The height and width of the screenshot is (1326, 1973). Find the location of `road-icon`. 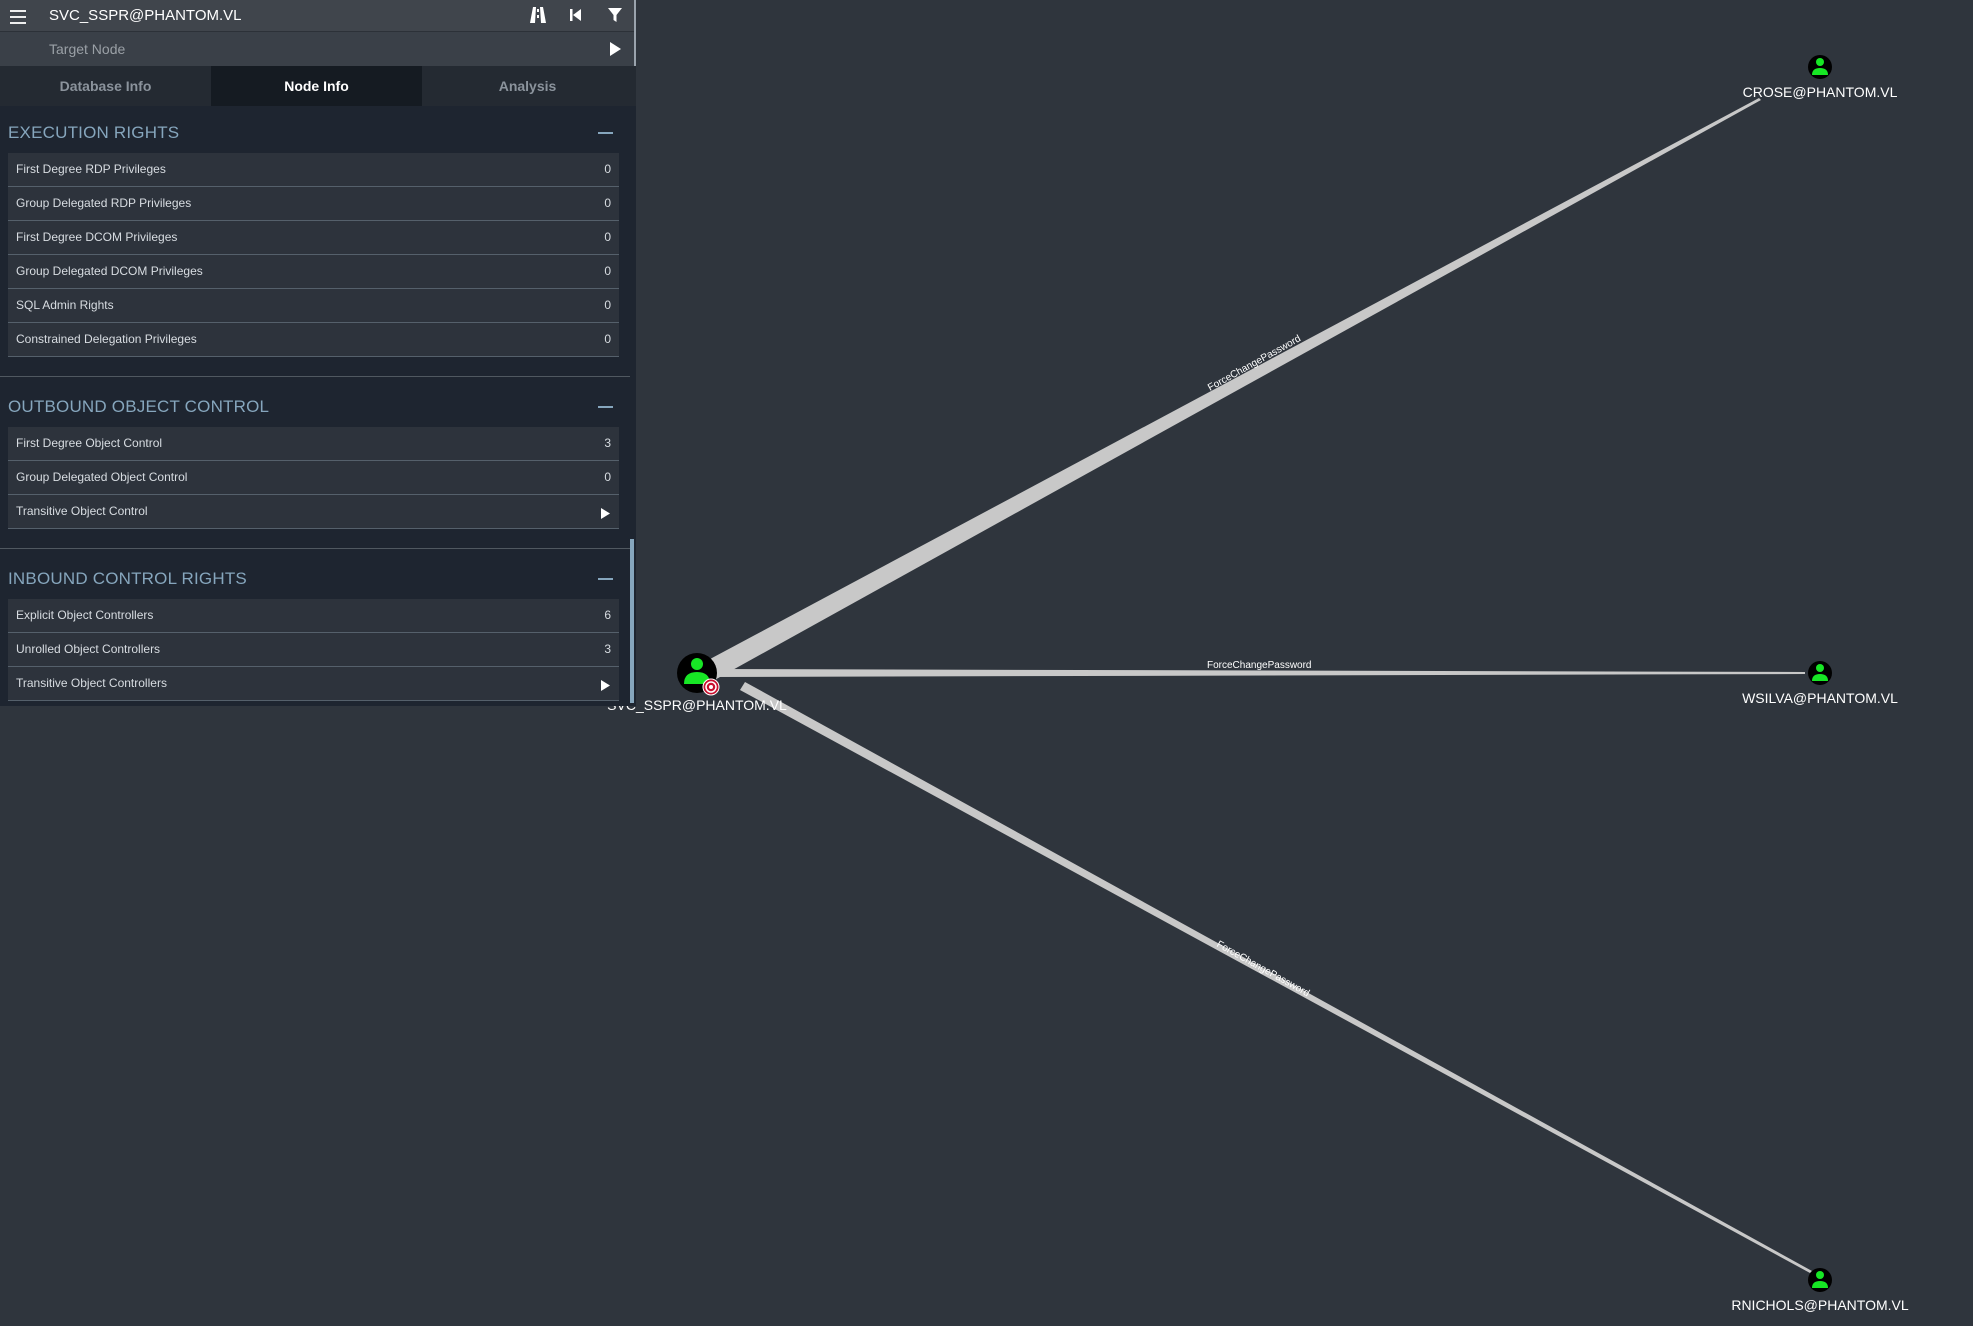

road-icon is located at coordinates (538, 15).